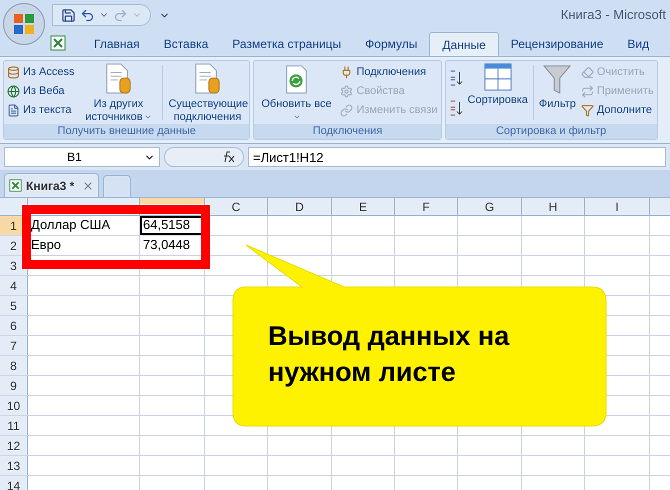 The height and width of the screenshot is (490, 670). What do you see at coordinates (498, 92) in the screenshot?
I see `ribbon-large-button: Сортировка` at bounding box center [498, 92].